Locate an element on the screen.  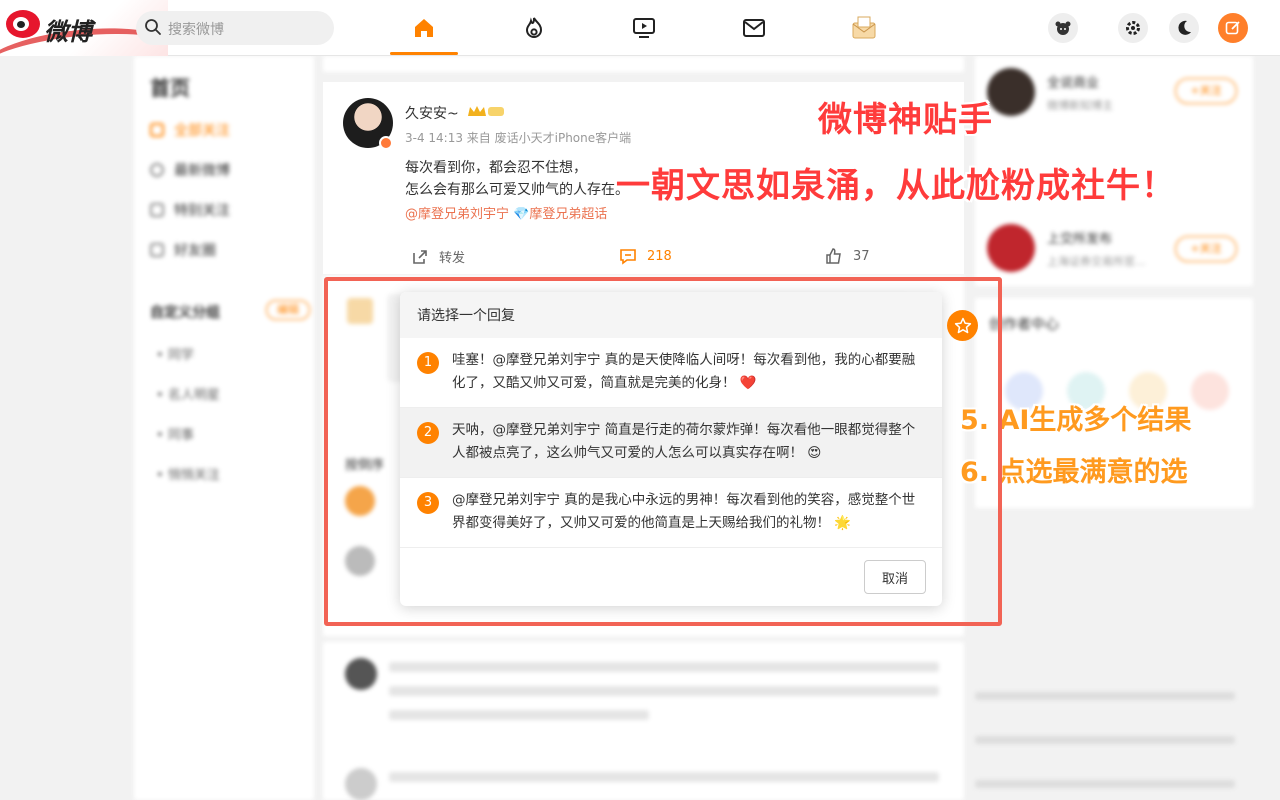
group-item: • 悄悄关注 is located at coordinates (188, 473).